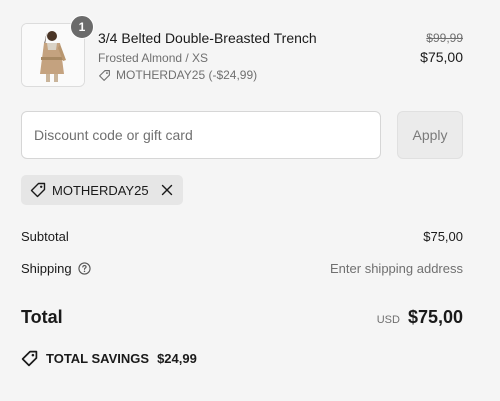 The image size is (500, 401). Describe the element at coordinates (242, 317) in the screenshot. I see `total-row: Total USD $75,00` at that location.